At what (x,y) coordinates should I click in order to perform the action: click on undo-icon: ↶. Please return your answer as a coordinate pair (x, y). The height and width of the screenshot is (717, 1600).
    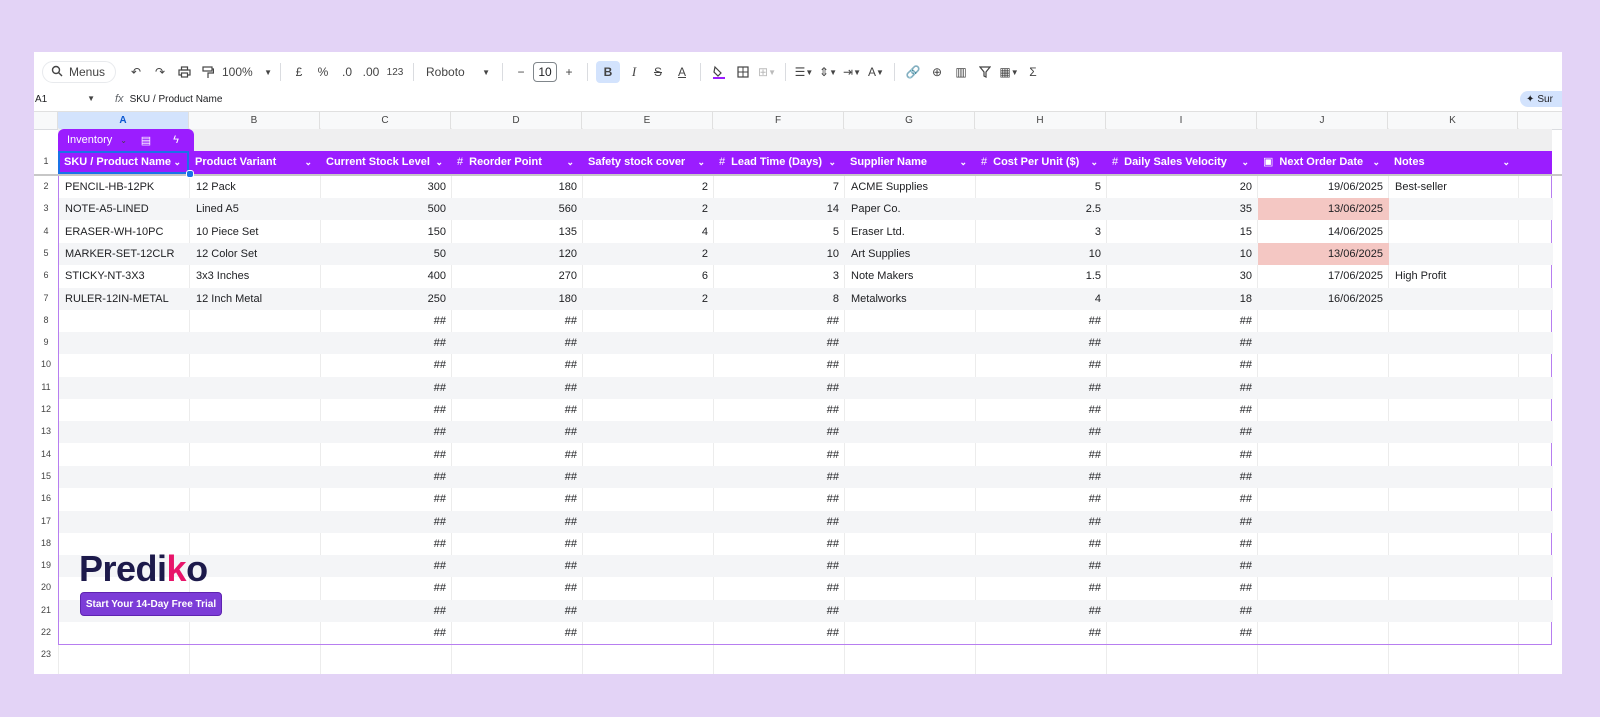
    Looking at the image, I should click on (136, 72).